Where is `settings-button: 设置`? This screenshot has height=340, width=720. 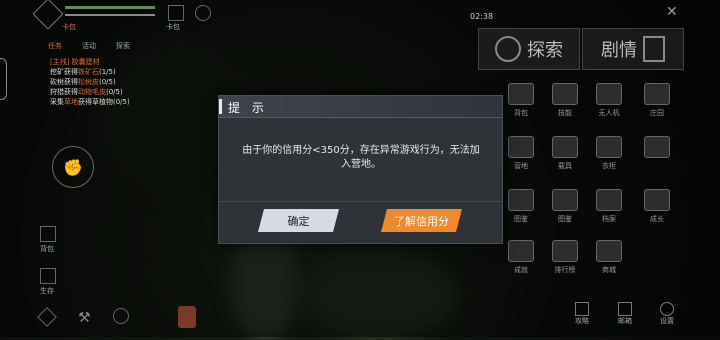 settings-button: 设置 is located at coordinates (667, 314).